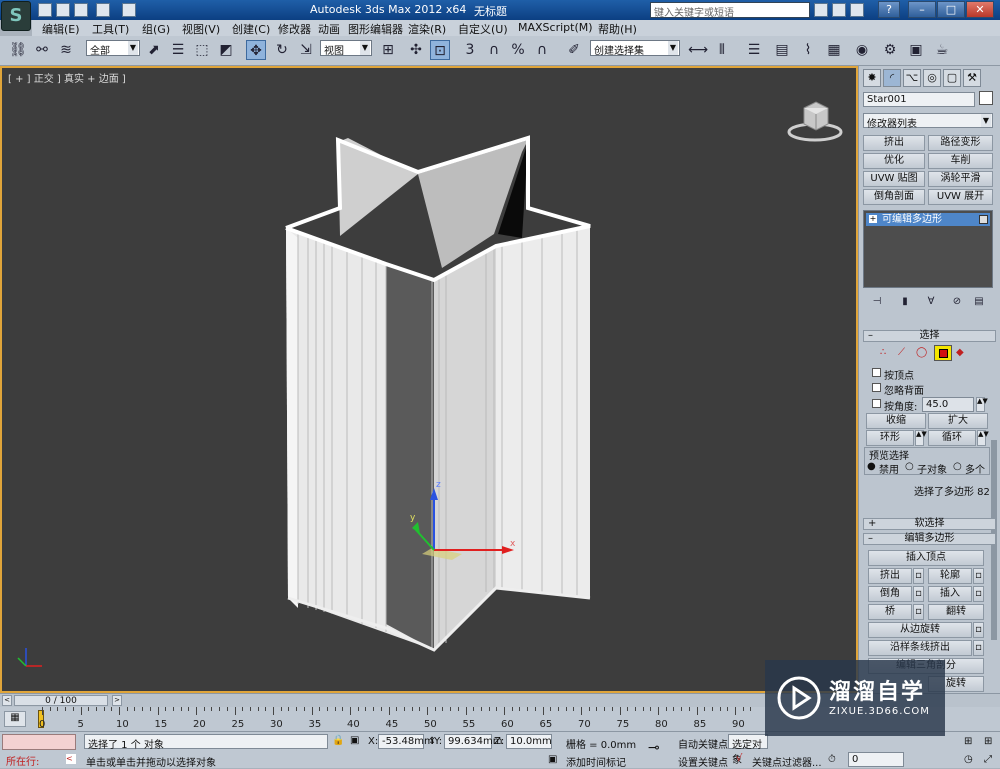 The height and width of the screenshot is (769, 1000). Describe the element at coordinates (306, 50) in the screenshot. I see `select-scale-icon: ⇲` at that location.